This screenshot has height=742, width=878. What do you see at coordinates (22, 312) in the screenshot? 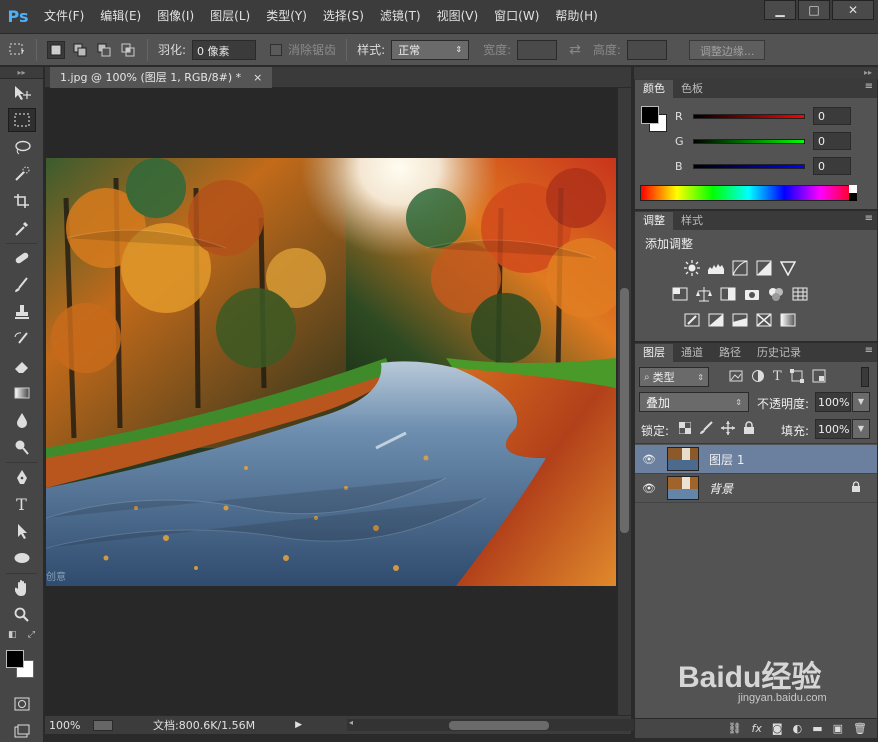
I see `clone-stamp-tool` at bounding box center [22, 312].